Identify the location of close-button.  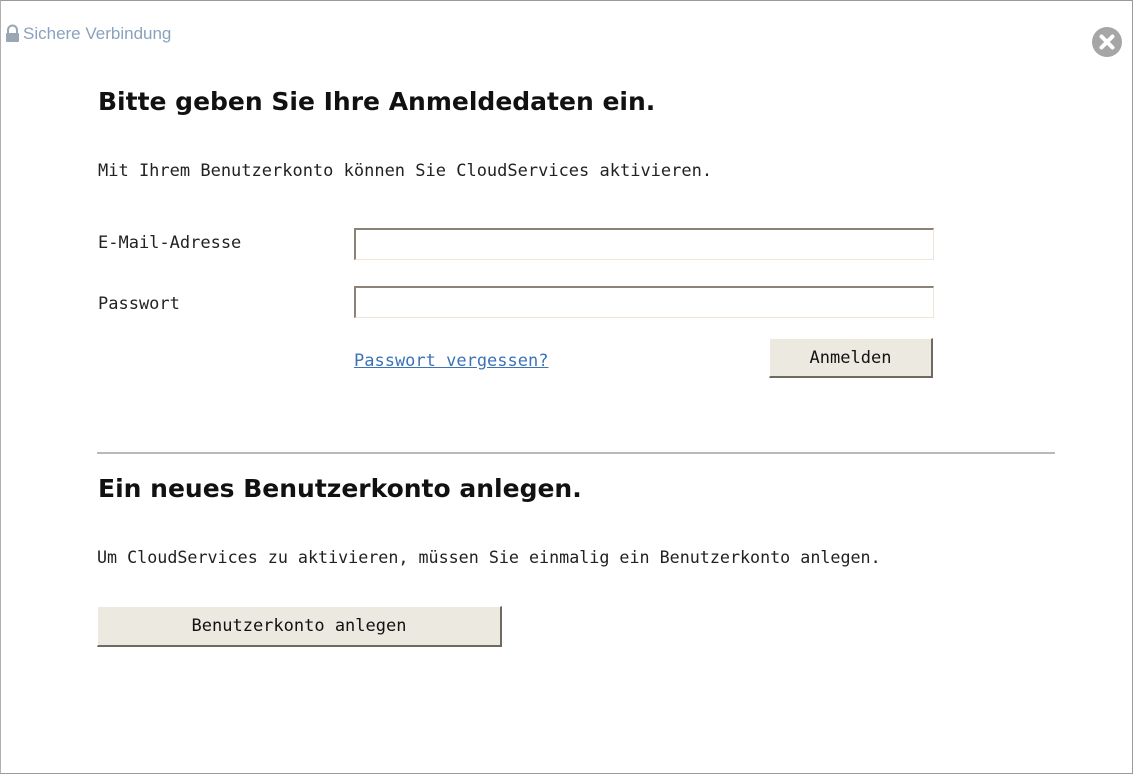
(1107, 42).